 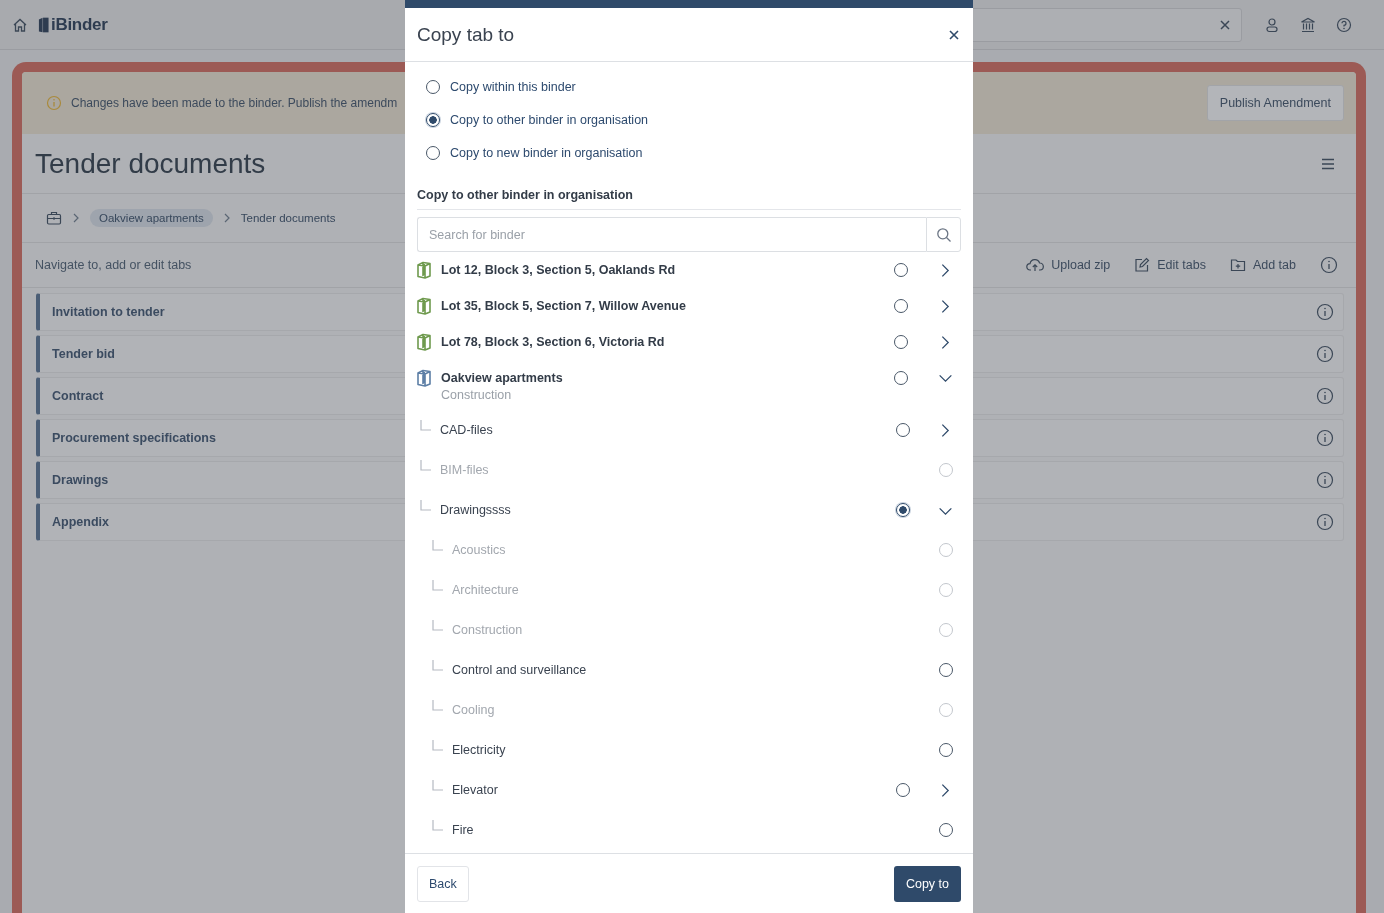 What do you see at coordinates (1308, 24) in the screenshot?
I see `bank-icon` at bounding box center [1308, 24].